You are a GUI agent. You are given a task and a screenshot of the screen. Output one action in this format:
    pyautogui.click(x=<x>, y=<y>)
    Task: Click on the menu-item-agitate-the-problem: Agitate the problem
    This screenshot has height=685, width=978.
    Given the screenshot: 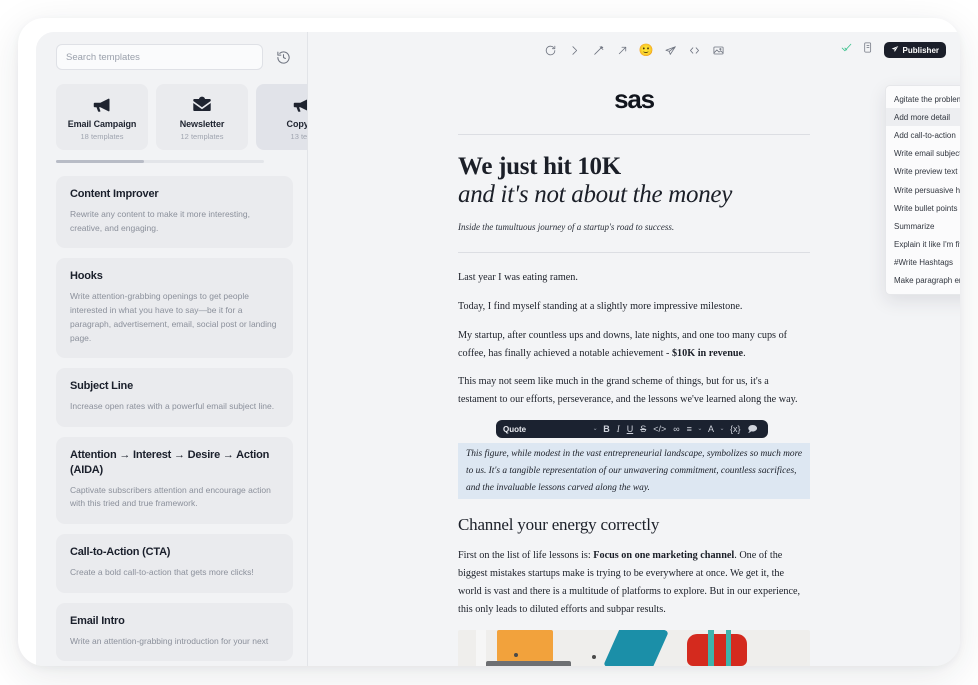 What is the action you would take?
    pyautogui.click(x=923, y=99)
    